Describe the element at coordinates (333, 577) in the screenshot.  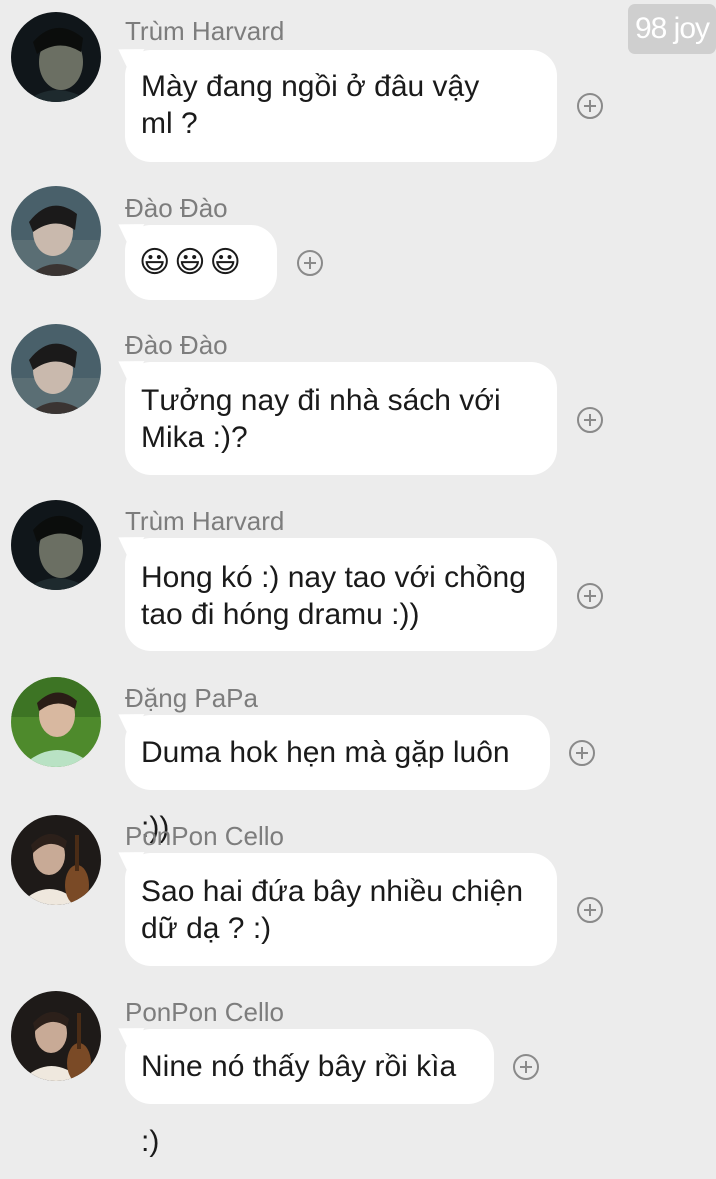
I see `message-line: Hong kó :) nay tao với chồng` at that location.